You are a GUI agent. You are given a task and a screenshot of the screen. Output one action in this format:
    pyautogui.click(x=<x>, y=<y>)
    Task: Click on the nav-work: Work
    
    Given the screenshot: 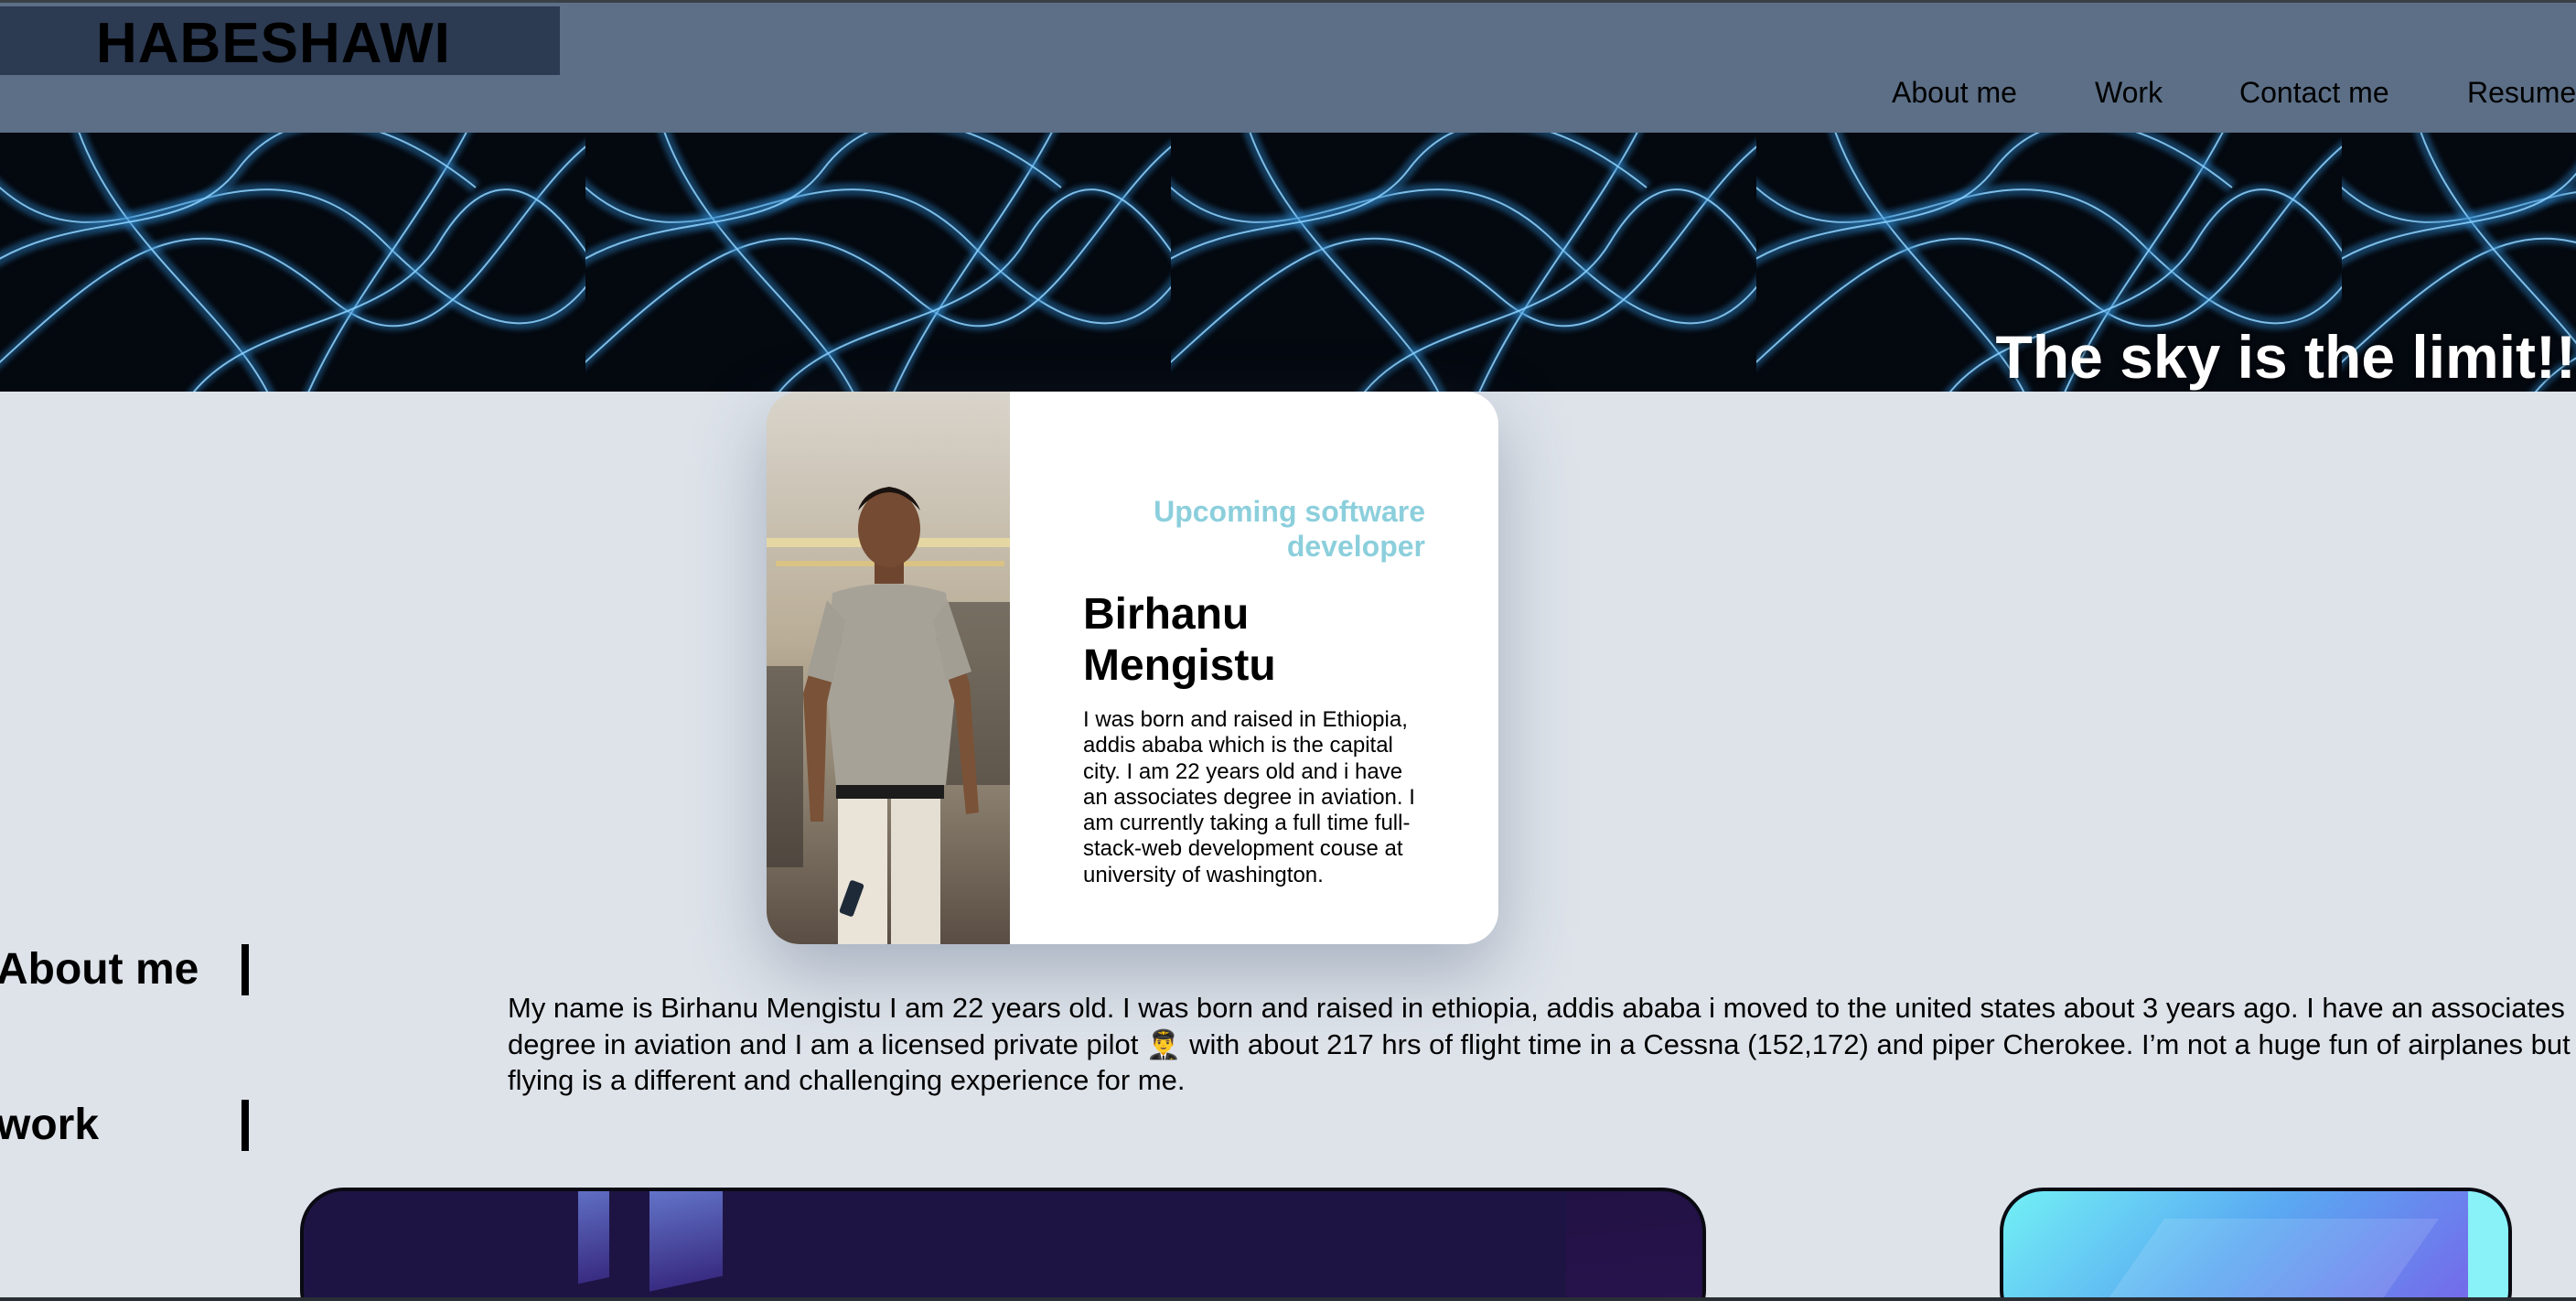 What is the action you would take?
    pyautogui.click(x=2129, y=92)
    